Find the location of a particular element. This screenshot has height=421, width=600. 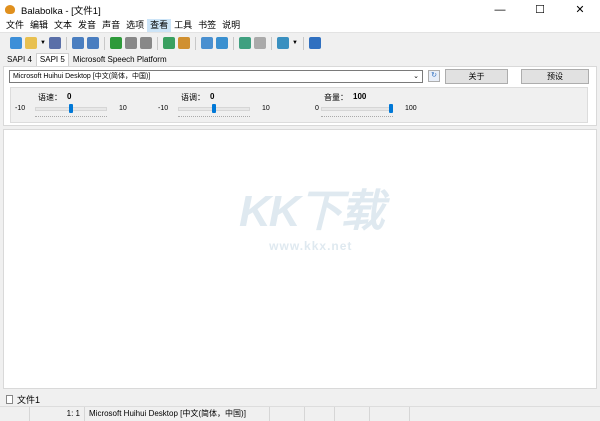

menu-item-9: 说明 is located at coordinates (231, 25).